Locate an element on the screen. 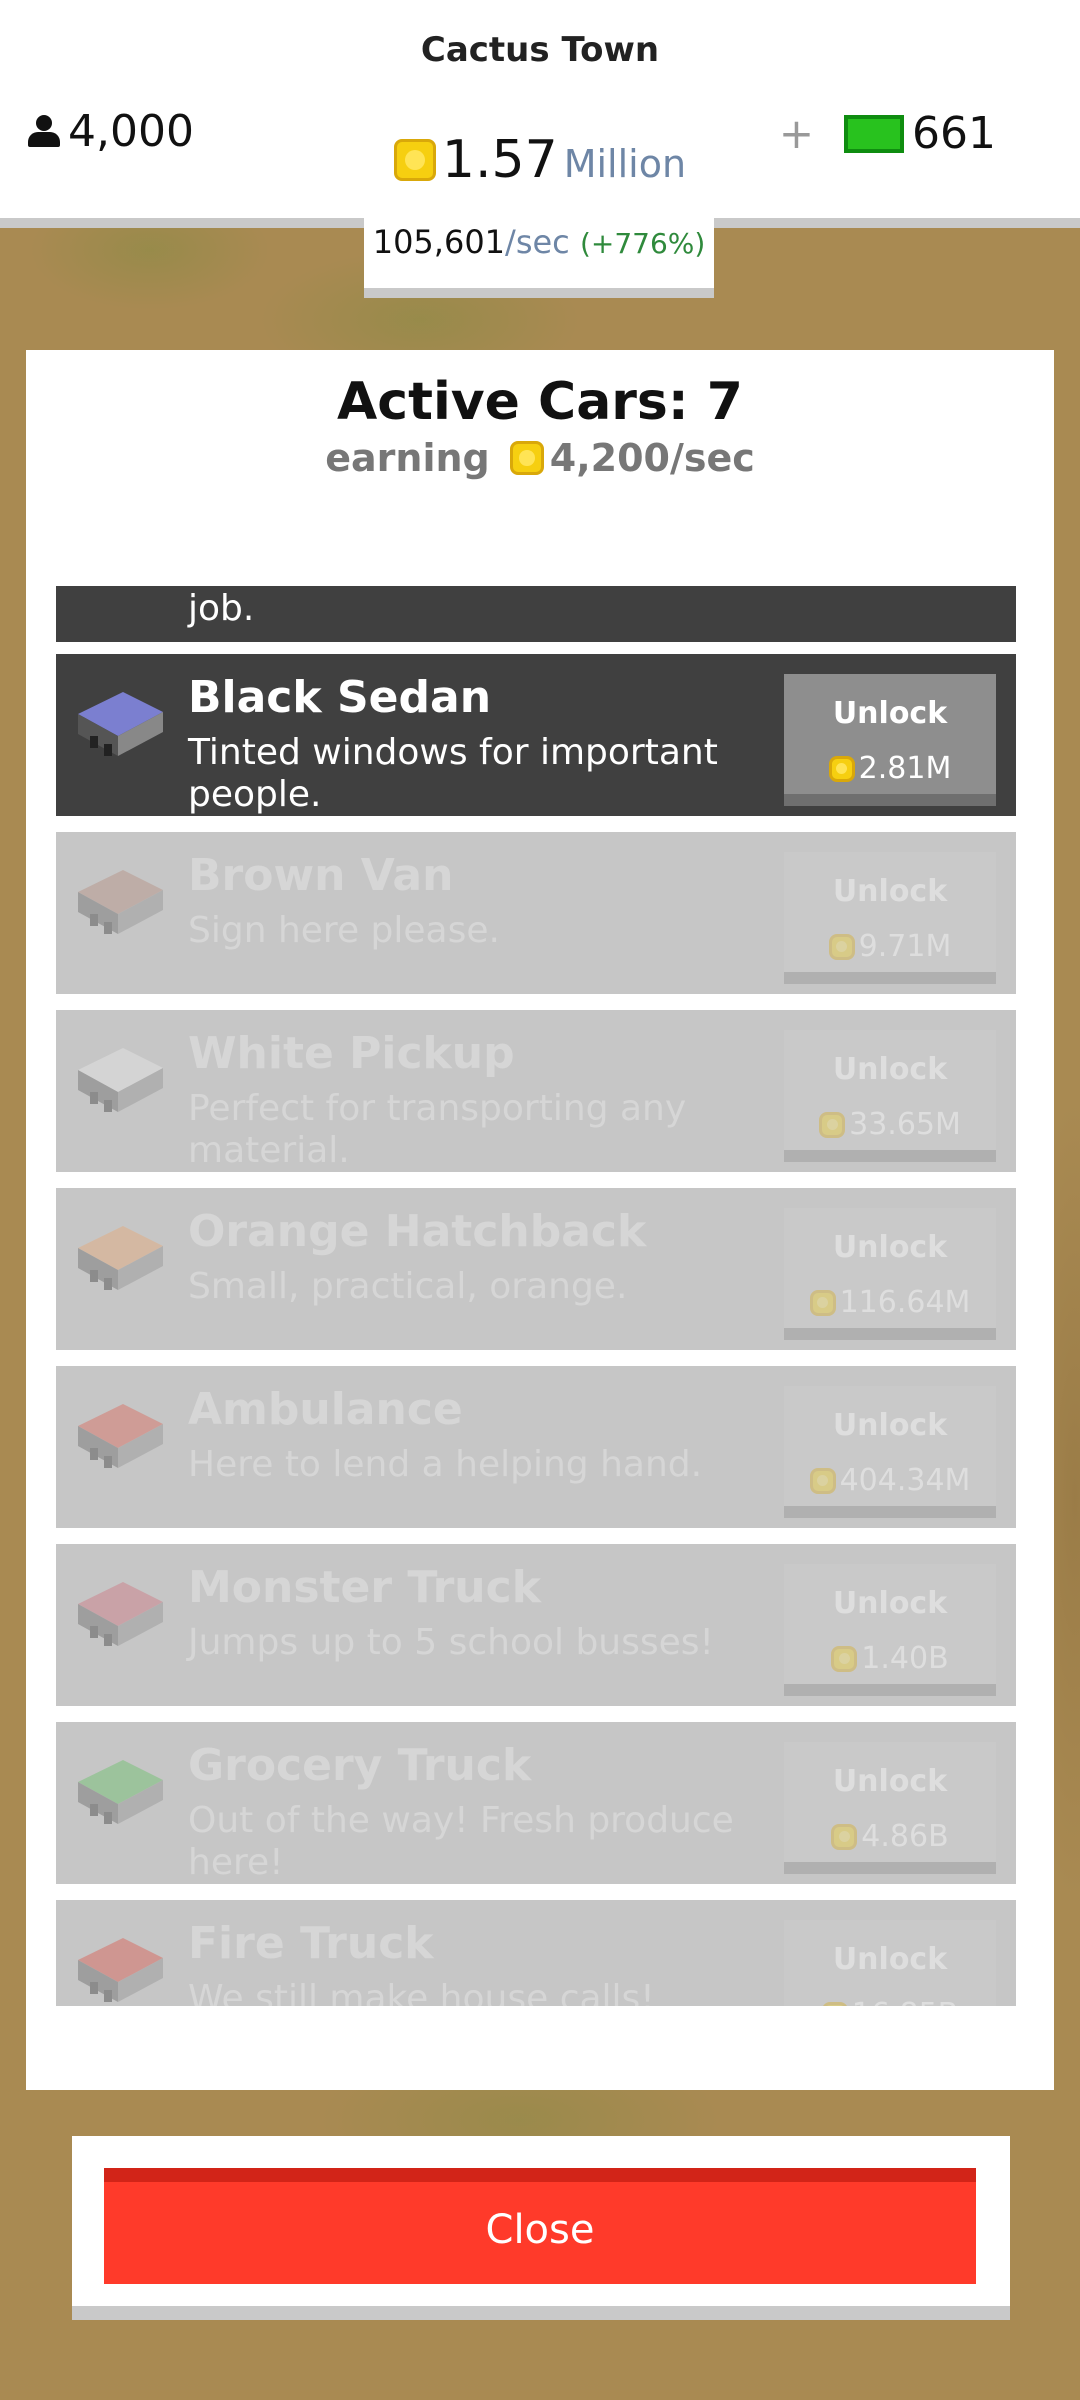 The width and height of the screenshot is (1080, 2400). coin-unit: Million is located at coordinates (625, 164).